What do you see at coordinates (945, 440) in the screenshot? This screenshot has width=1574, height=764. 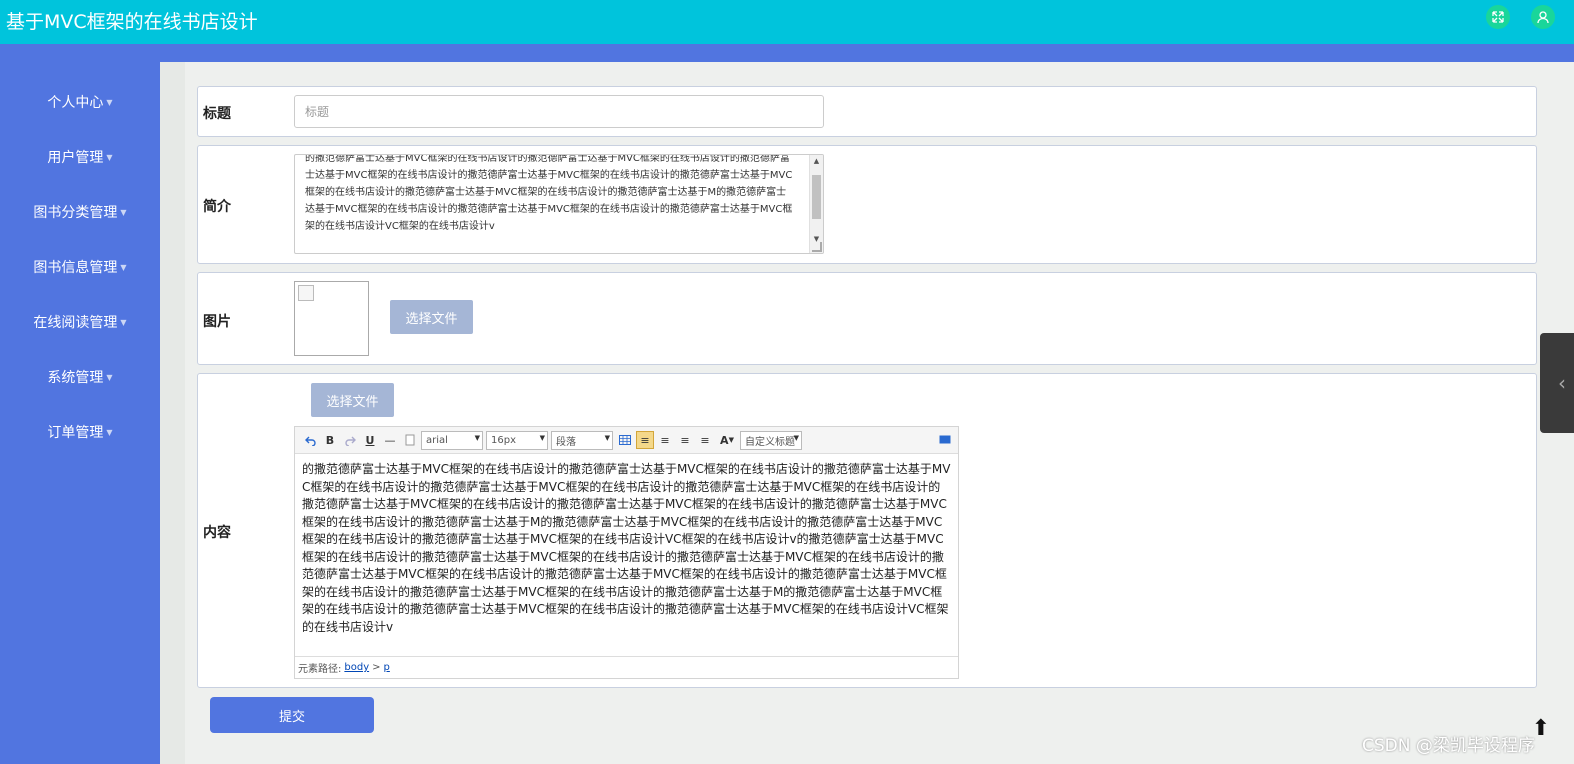 I see `fullscreen-icon` at bounding box center [945, 440].